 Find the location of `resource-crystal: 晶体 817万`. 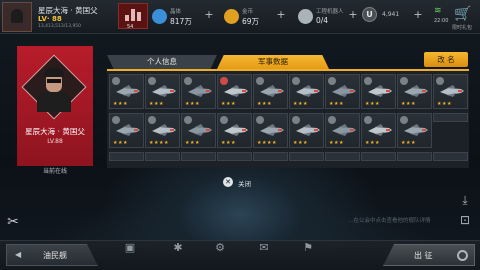

resource-crystal: 晶体 817万 is located at coordinates (177, 17).